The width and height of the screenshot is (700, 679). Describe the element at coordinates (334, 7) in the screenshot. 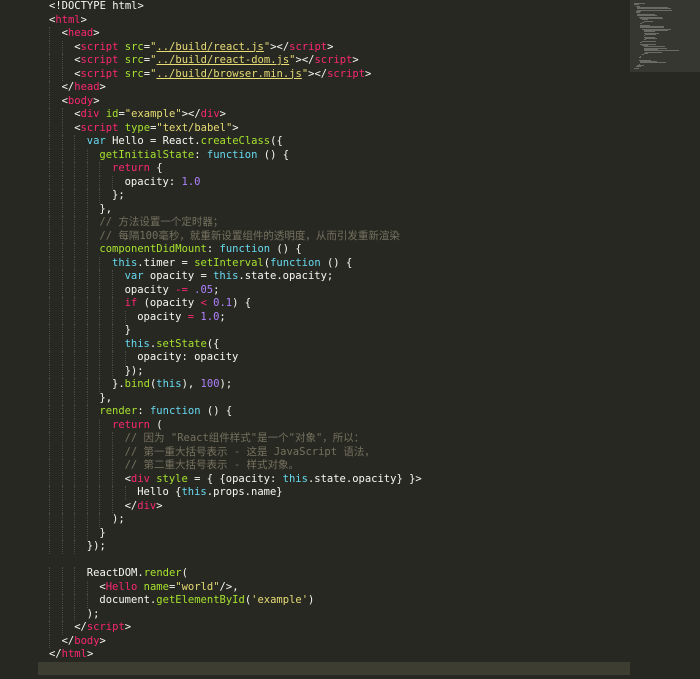

I see `code-line: 1<!DOCTYPE html>` at that location.